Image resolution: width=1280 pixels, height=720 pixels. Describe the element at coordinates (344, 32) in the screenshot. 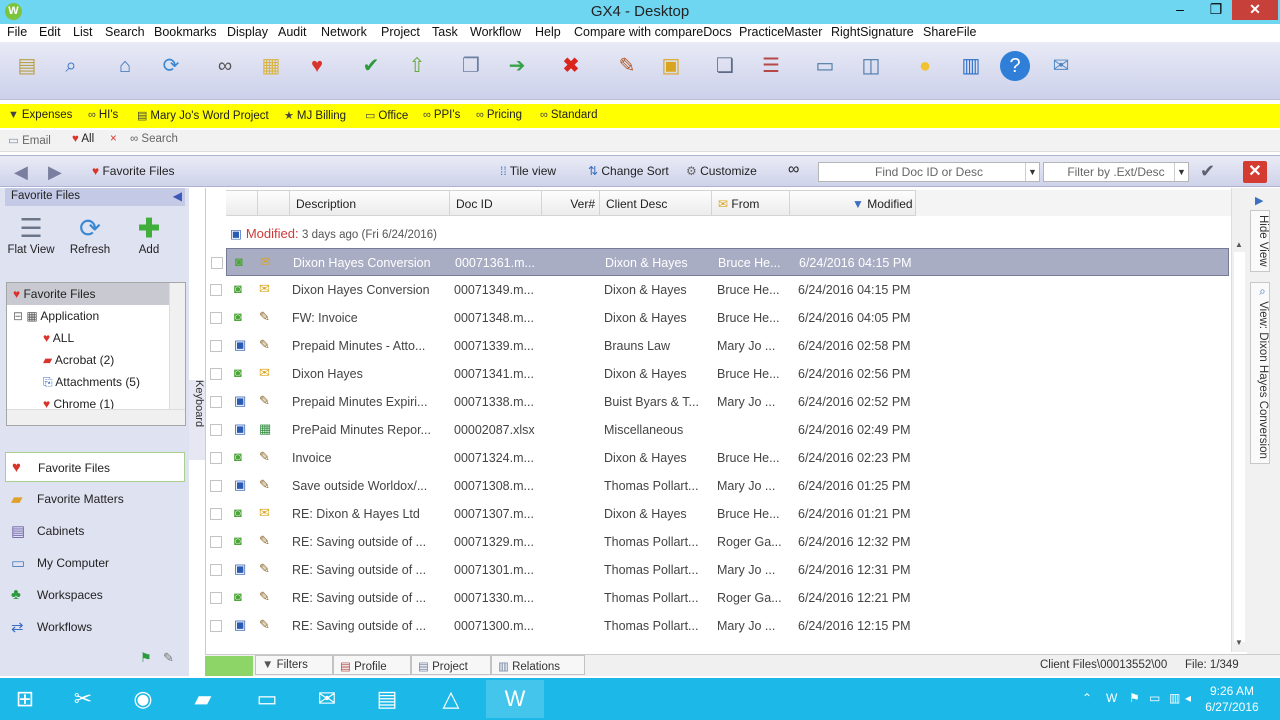

I see `menu-network: Network` at that location.